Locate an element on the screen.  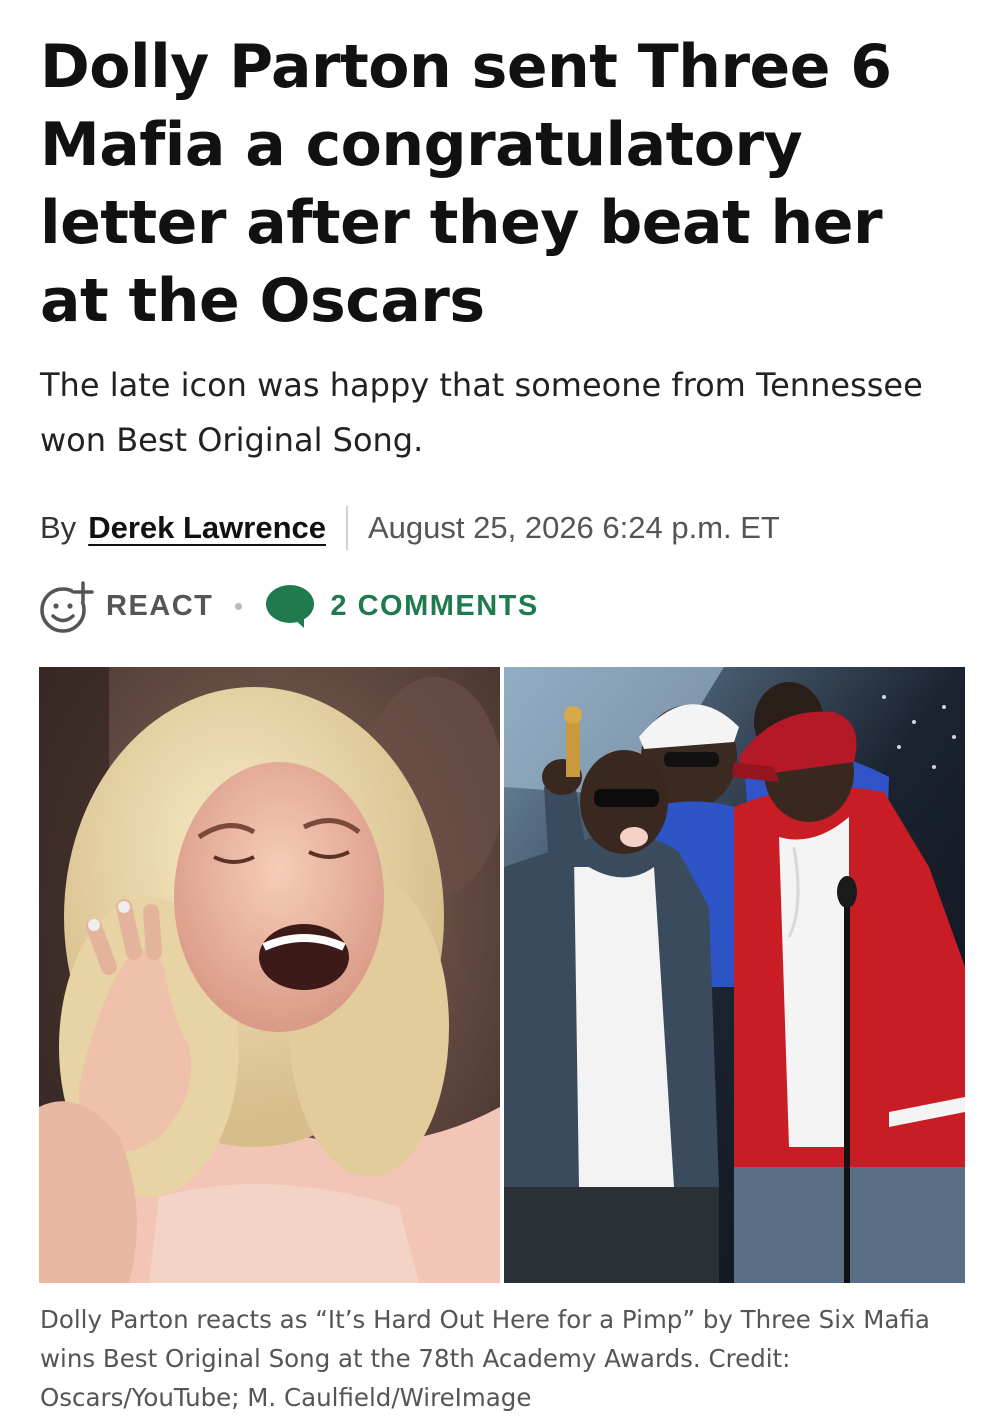
smiley-plus-icon is located at coordinates (67, 607).